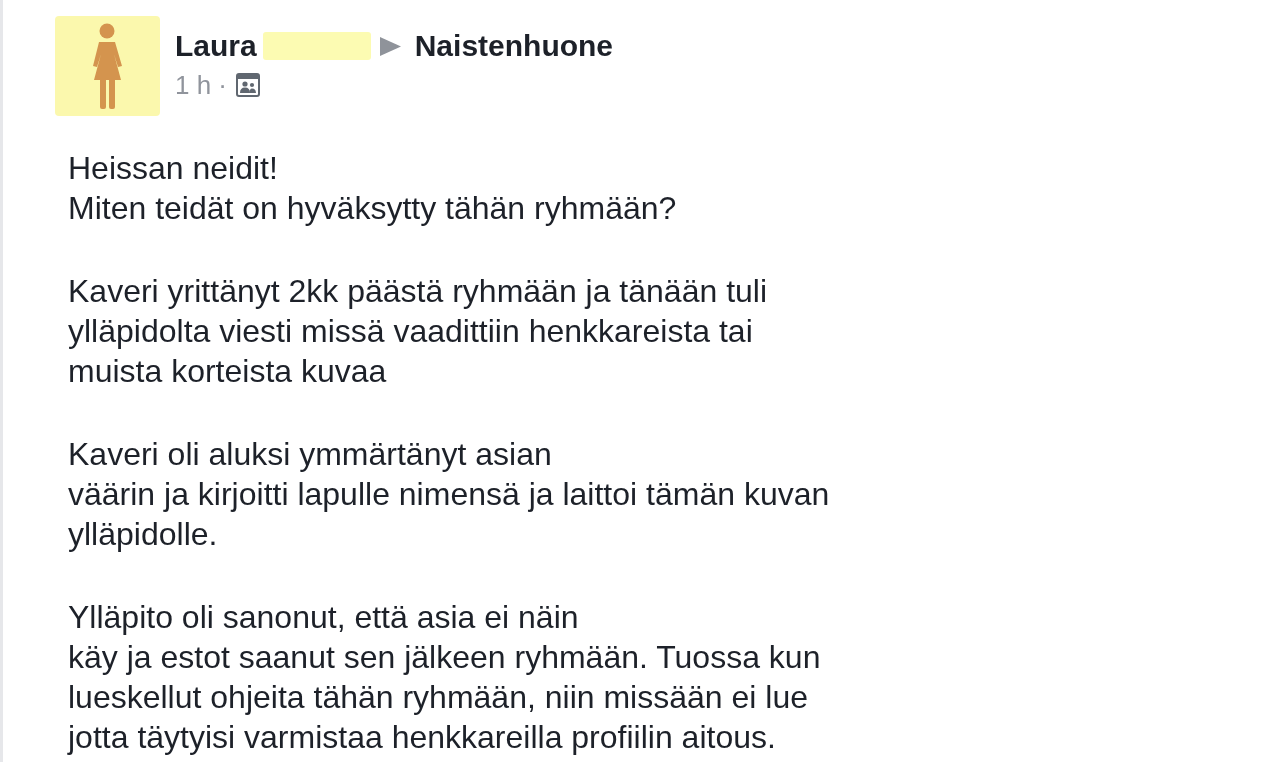  Describe the element at coordinates (514, 46) in the screenshot. I see `group-name: Naistenhuone` at that location.